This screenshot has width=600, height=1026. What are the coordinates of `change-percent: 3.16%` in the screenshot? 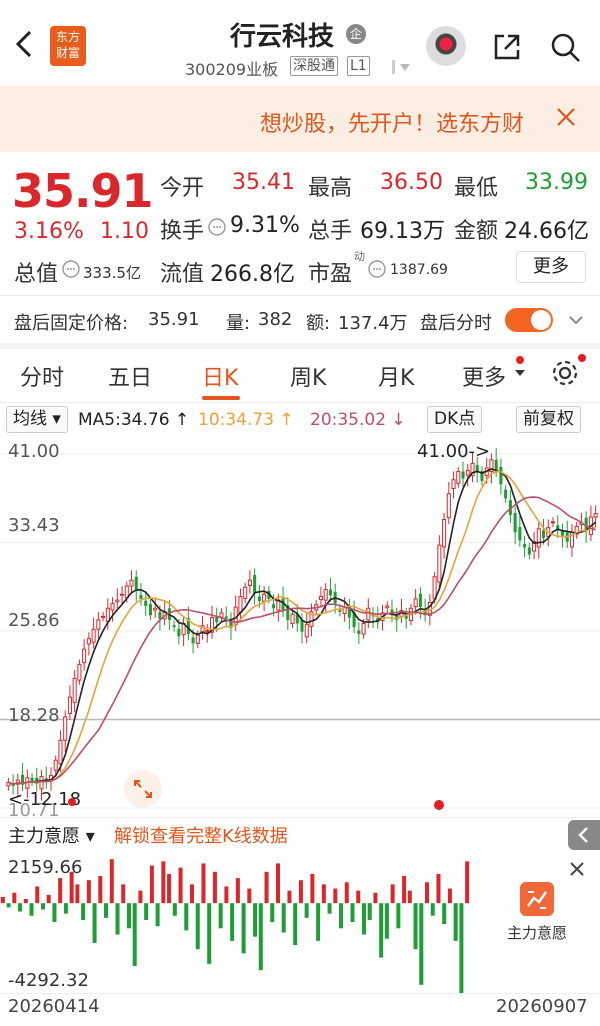 It's located at (49, 231).